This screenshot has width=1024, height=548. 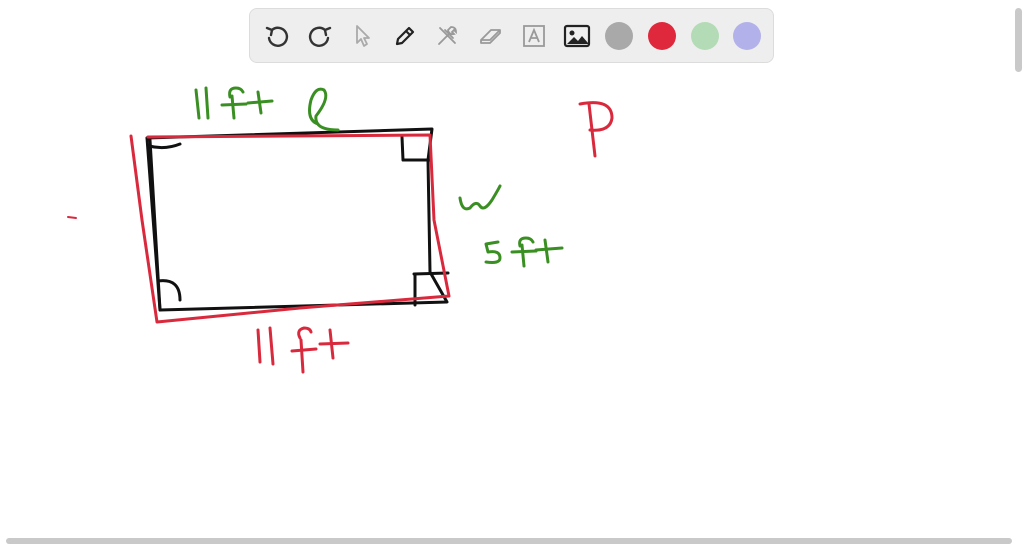 What do you see at coordinates (303, 350) in the screenshot?
I see `bottom-length-label: 11ft` at bounding box center [303, 350].